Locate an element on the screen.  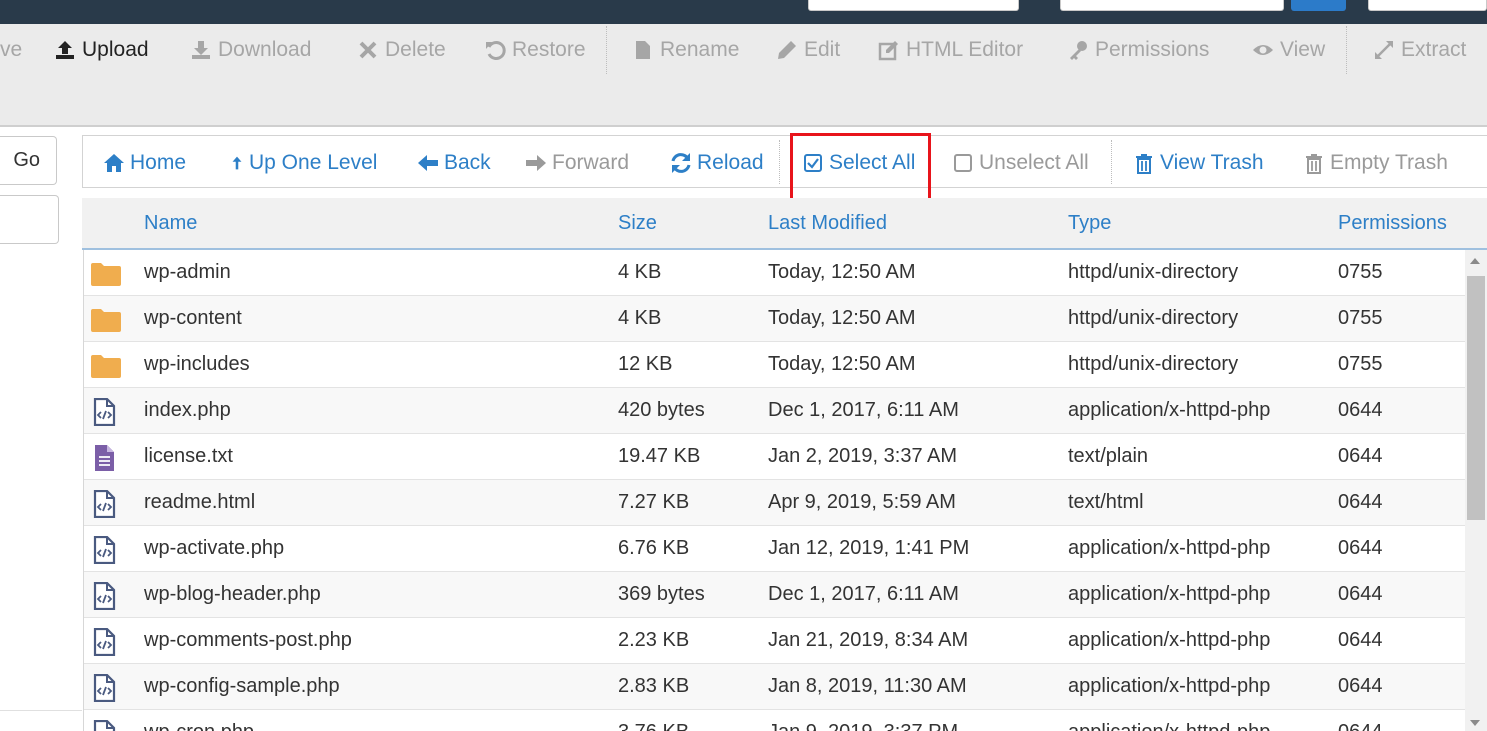
nav-up-one-level-button: Up One Level is located at coordinates (303, 163).